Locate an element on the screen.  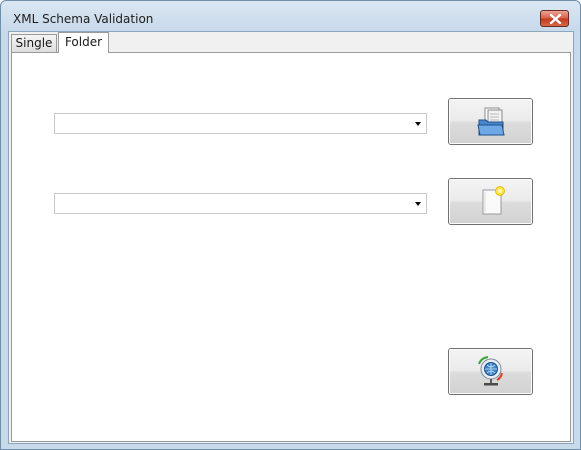
network-globe-icon is located at coordinates (490, 371).